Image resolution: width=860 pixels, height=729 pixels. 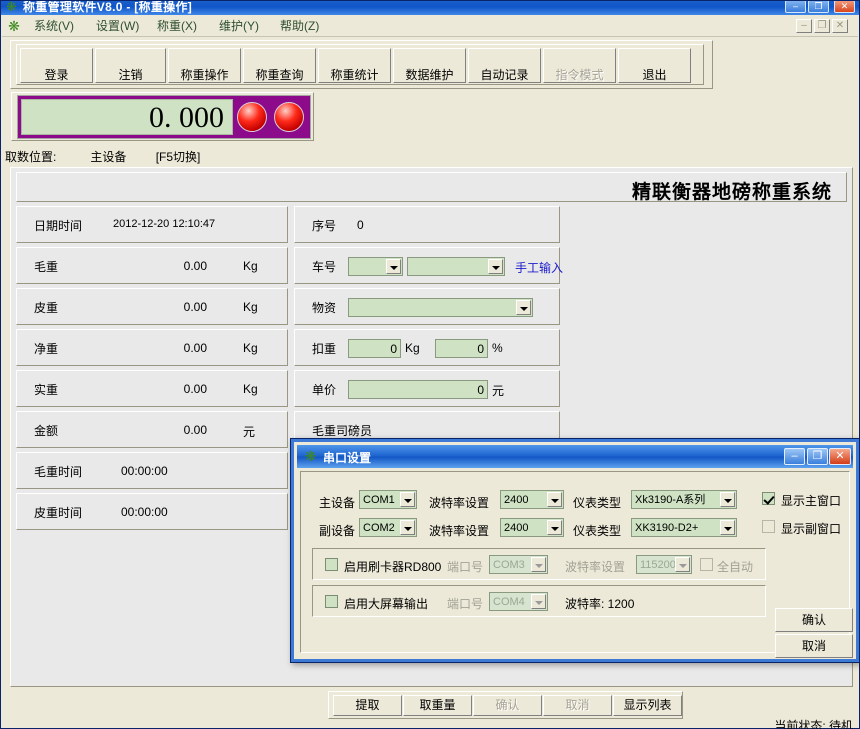 I want to click on unit-deduction-kg: Kg, so click(x=412, y=348).